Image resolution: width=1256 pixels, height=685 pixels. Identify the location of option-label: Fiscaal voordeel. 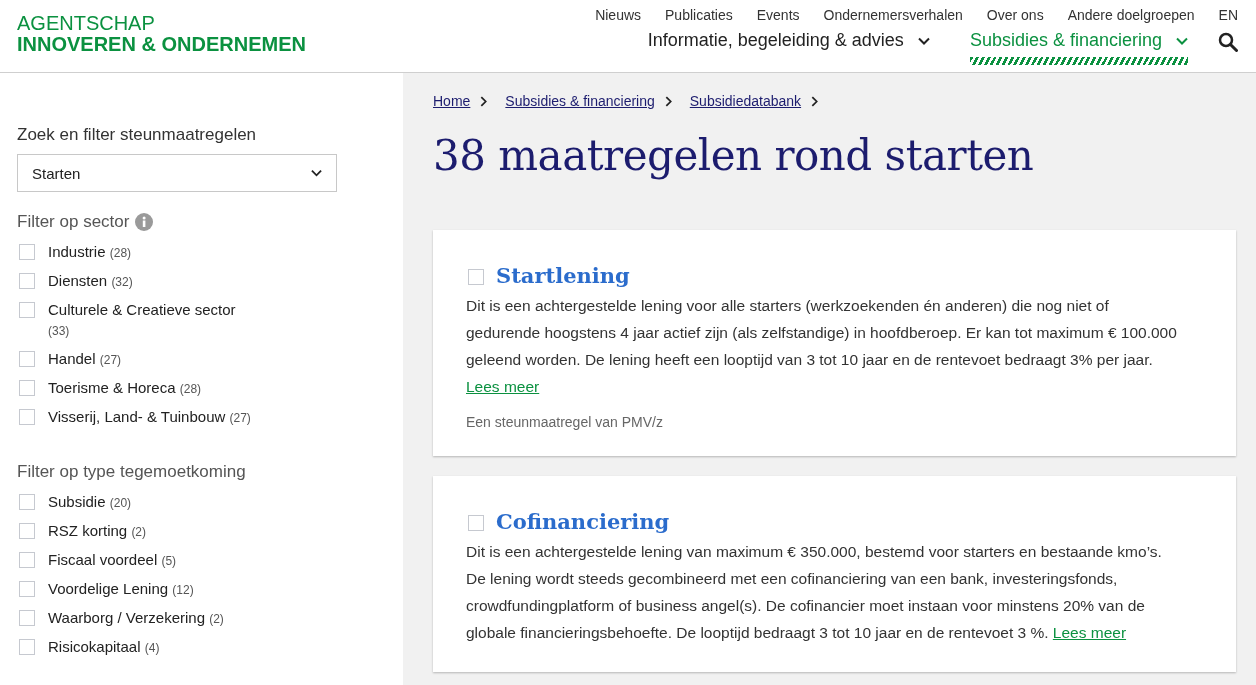
(103, 559).